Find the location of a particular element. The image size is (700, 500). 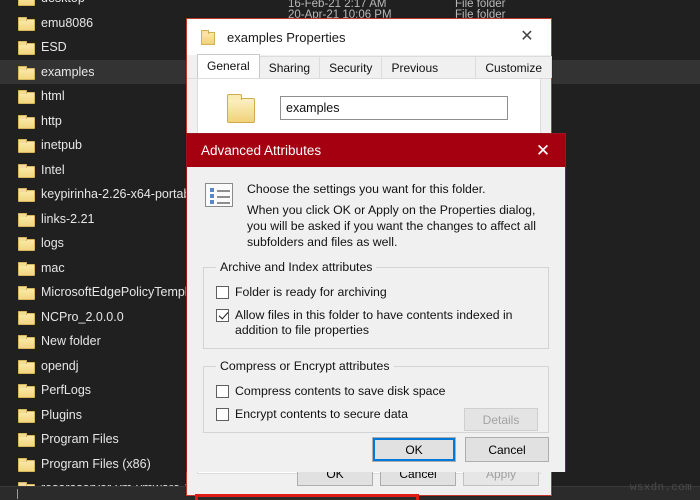

advanced-title-bar: Advanced Attributes ✕ is located at coordinates (376, 150).